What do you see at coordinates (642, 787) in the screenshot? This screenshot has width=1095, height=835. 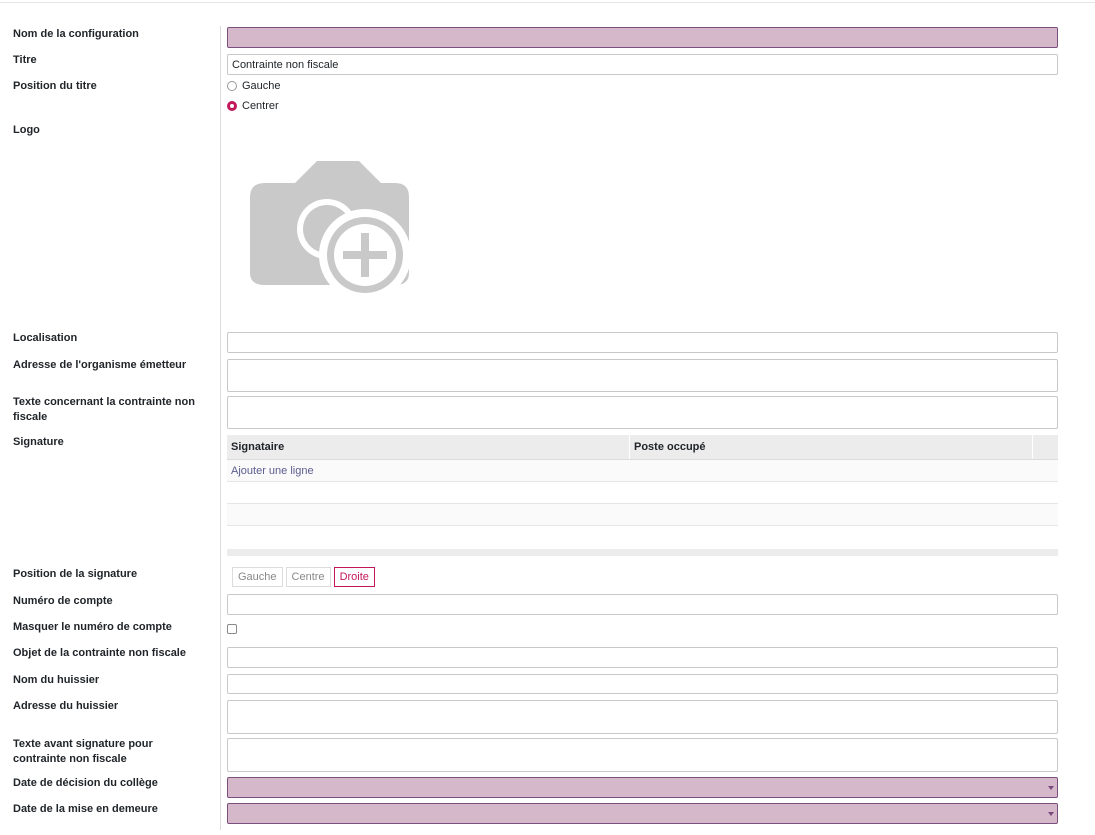 I see `date-decision-input` at bounding box center [642, 787].